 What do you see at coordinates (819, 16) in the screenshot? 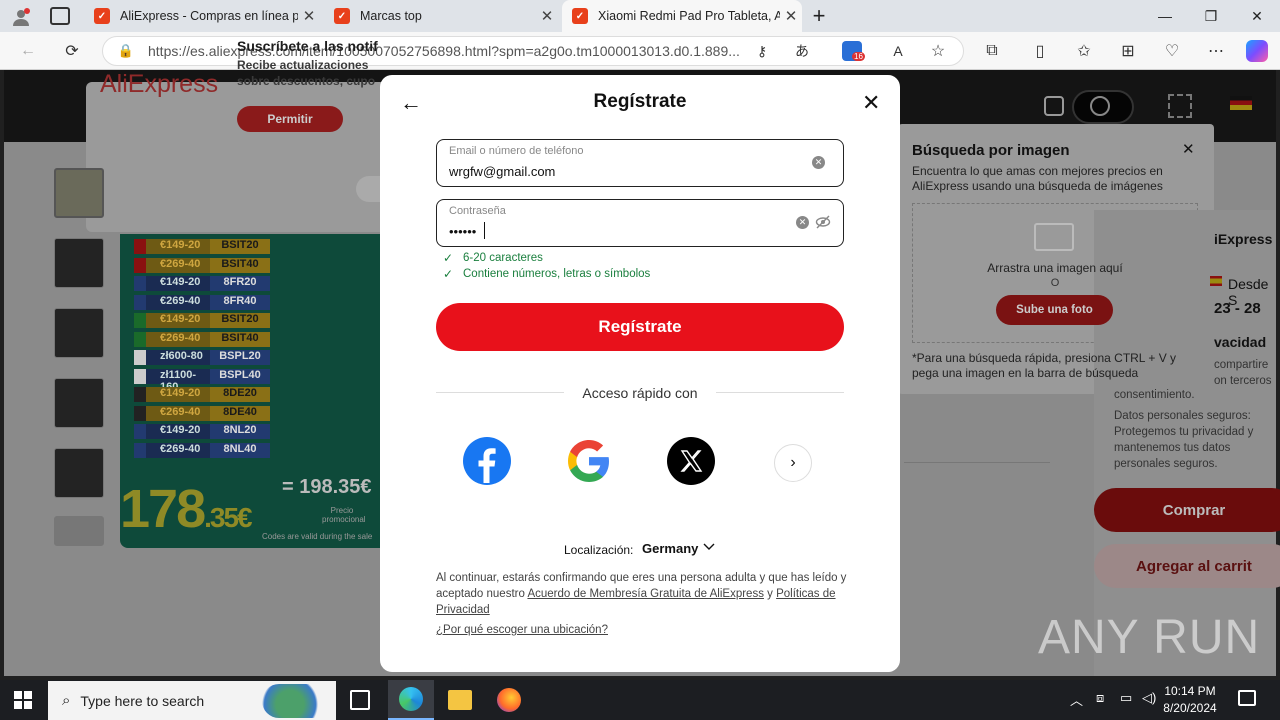
I see `new-tab-button: +` at bounding box center [819, 16].